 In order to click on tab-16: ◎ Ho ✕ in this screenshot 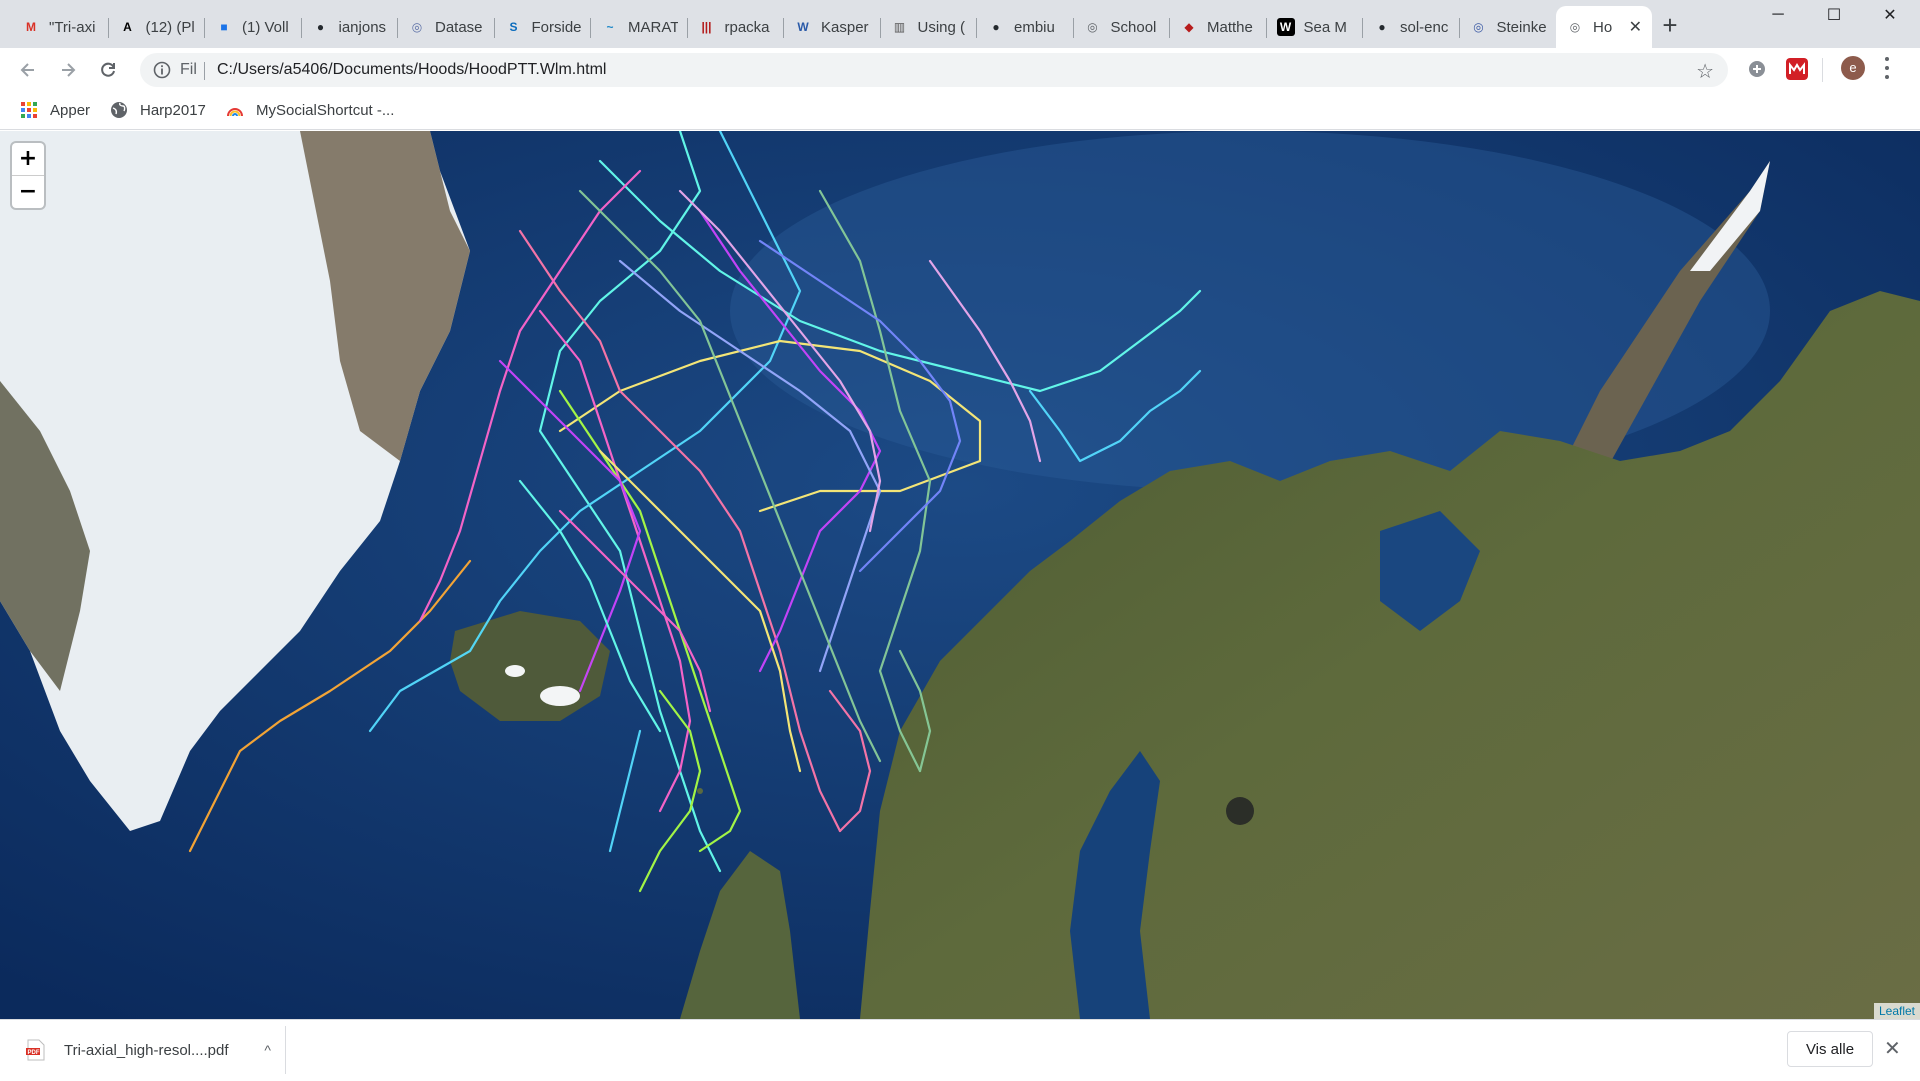, I will do `click(1604, 27)`.